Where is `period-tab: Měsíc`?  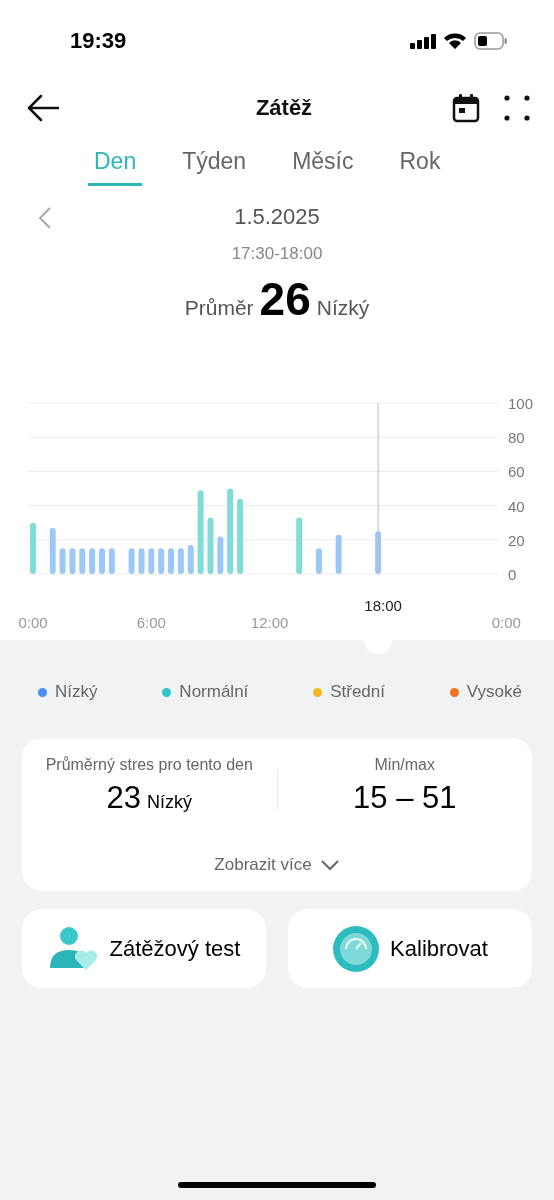 period-tab: Měsíc is located at coordinates (323, 163).